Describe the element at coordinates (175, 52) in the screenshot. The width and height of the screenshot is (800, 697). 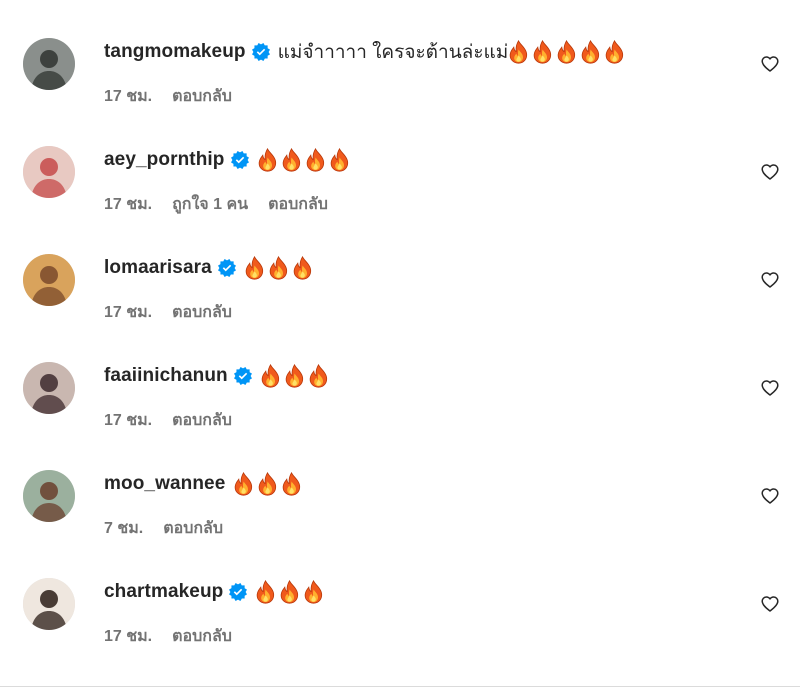
I see `comment-username: tangmomakeup` at that location.